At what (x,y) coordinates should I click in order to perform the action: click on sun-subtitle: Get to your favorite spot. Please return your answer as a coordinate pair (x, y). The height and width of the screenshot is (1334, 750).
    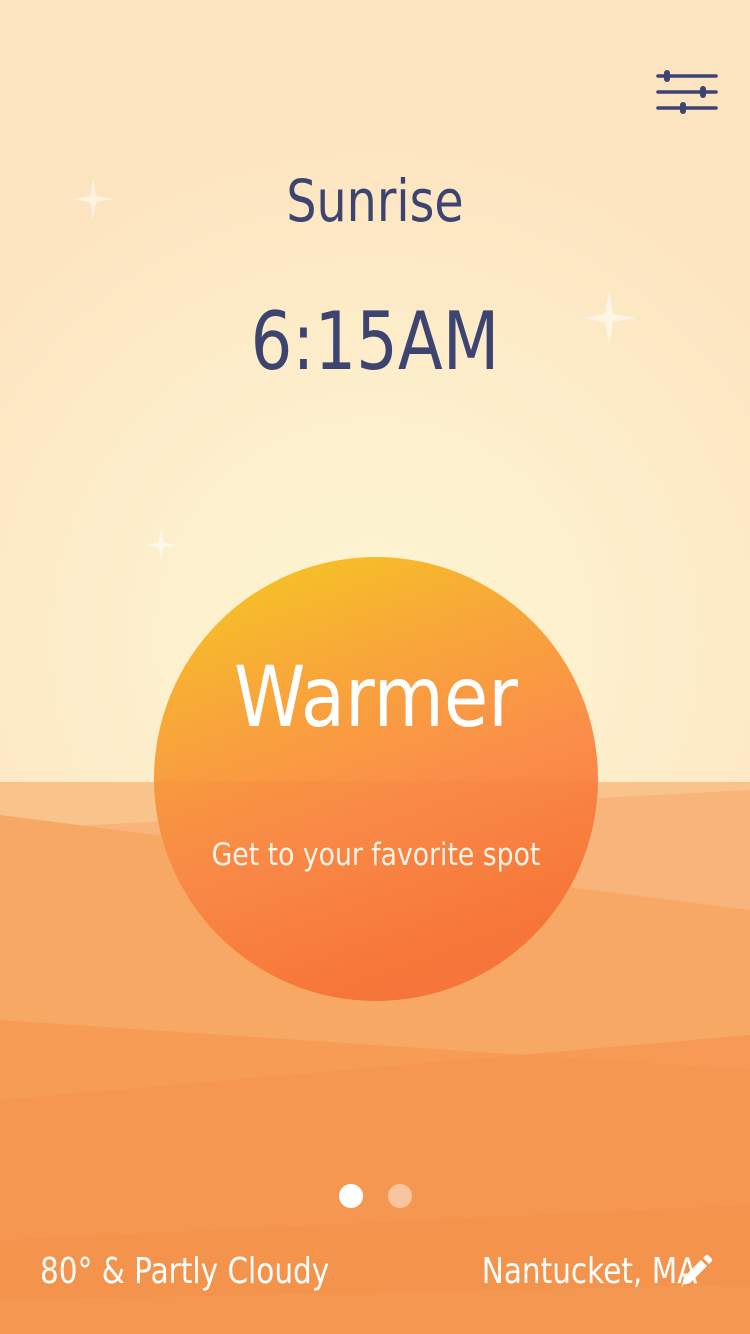
    Looking at the image, I should click on (376, 855).